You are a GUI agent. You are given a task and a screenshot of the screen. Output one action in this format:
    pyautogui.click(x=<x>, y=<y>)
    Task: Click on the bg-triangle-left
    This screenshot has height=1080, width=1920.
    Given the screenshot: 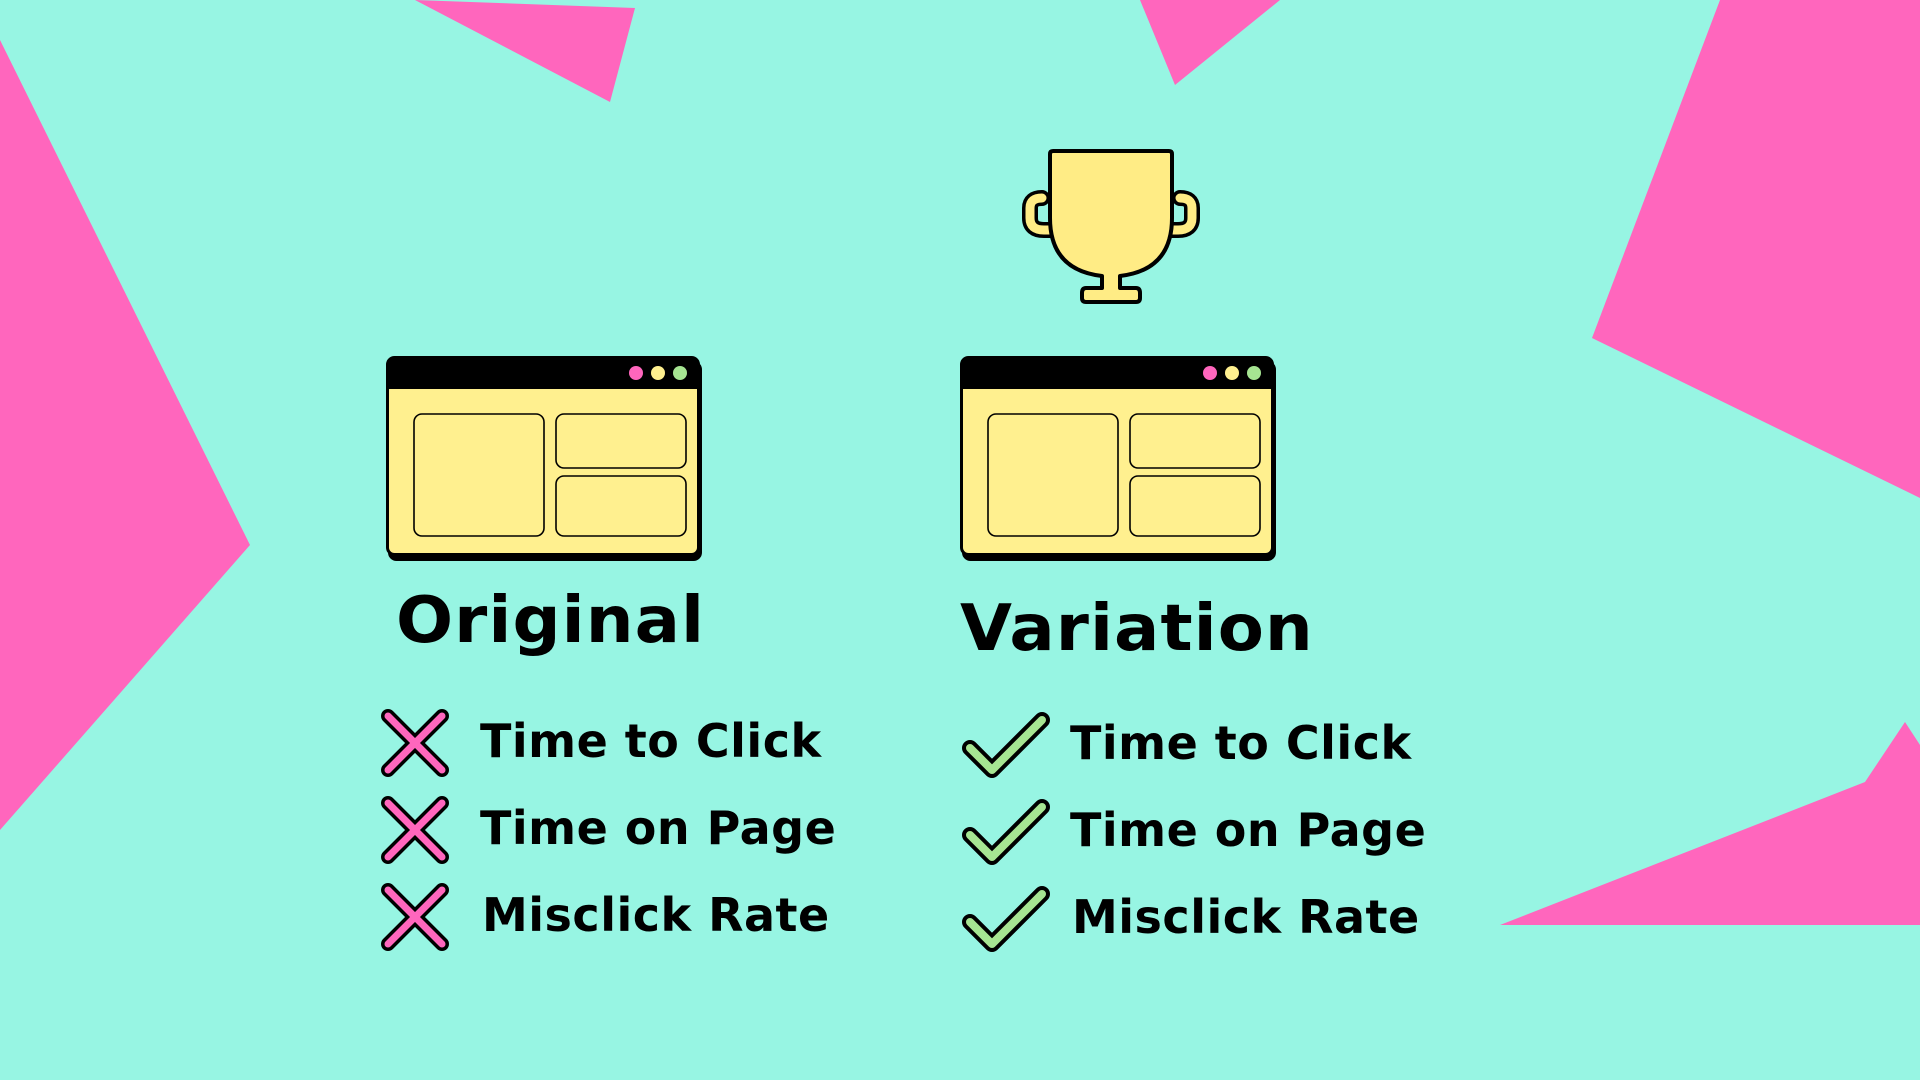 What is the action you would take?
    pyautogui.click(x=125, y=435)
    